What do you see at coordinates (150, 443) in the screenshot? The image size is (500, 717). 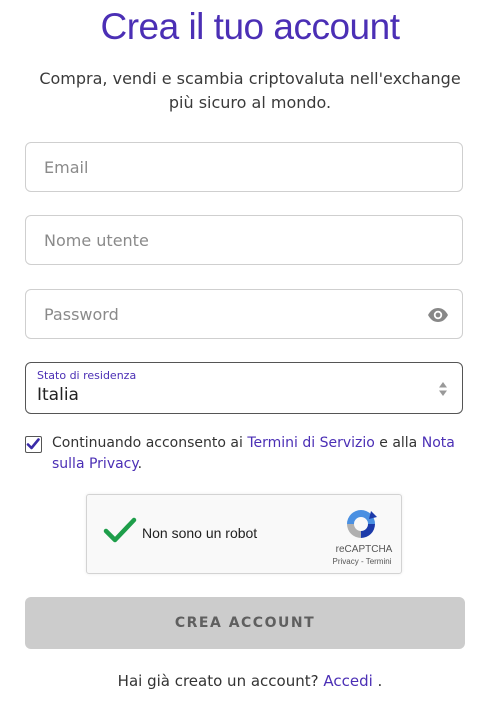 I see `consent-prefix: Continuando acconsento ai` at bounding box center [150, 443].